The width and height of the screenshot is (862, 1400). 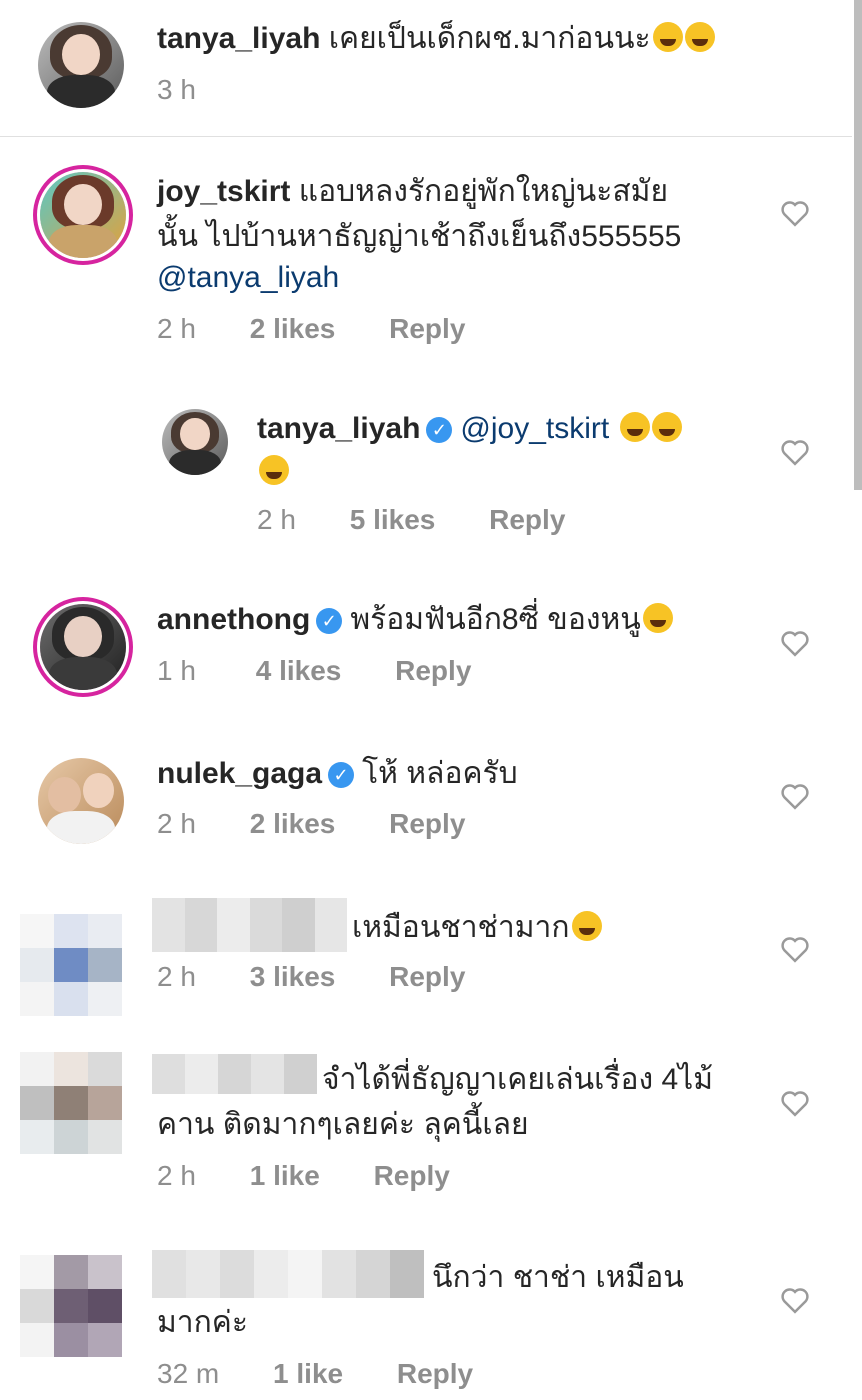 I want to click on likes-count: 4 likes, so click(x=299, y=670).